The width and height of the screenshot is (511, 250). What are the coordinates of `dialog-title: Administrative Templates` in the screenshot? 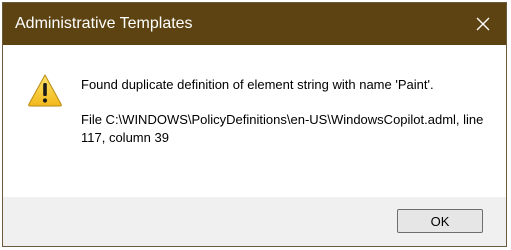 It's located at (104, 23).